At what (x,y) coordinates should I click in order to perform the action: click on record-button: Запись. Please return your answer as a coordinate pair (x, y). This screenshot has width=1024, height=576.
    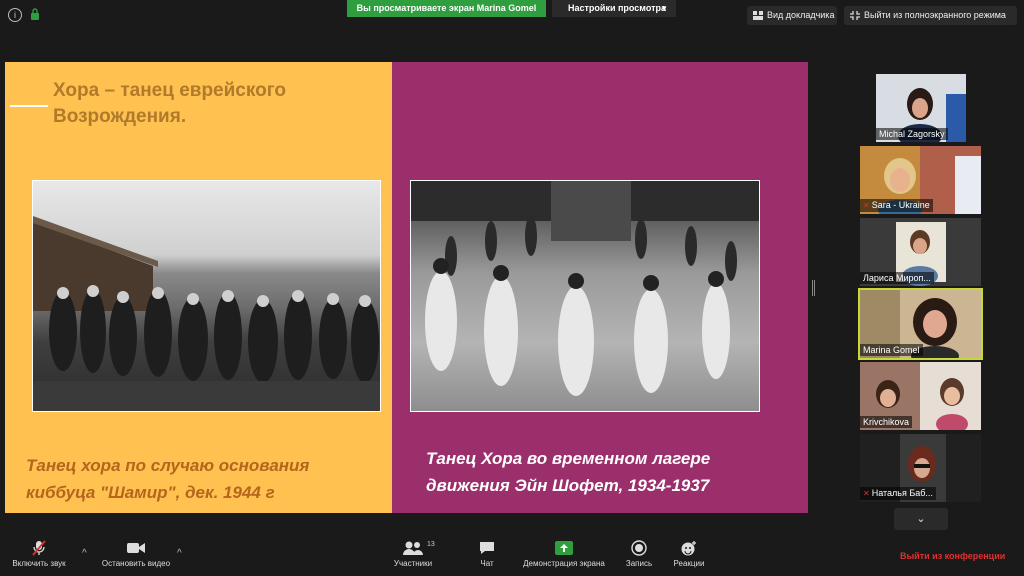
    Looking at the image, I should click on (639, 557).